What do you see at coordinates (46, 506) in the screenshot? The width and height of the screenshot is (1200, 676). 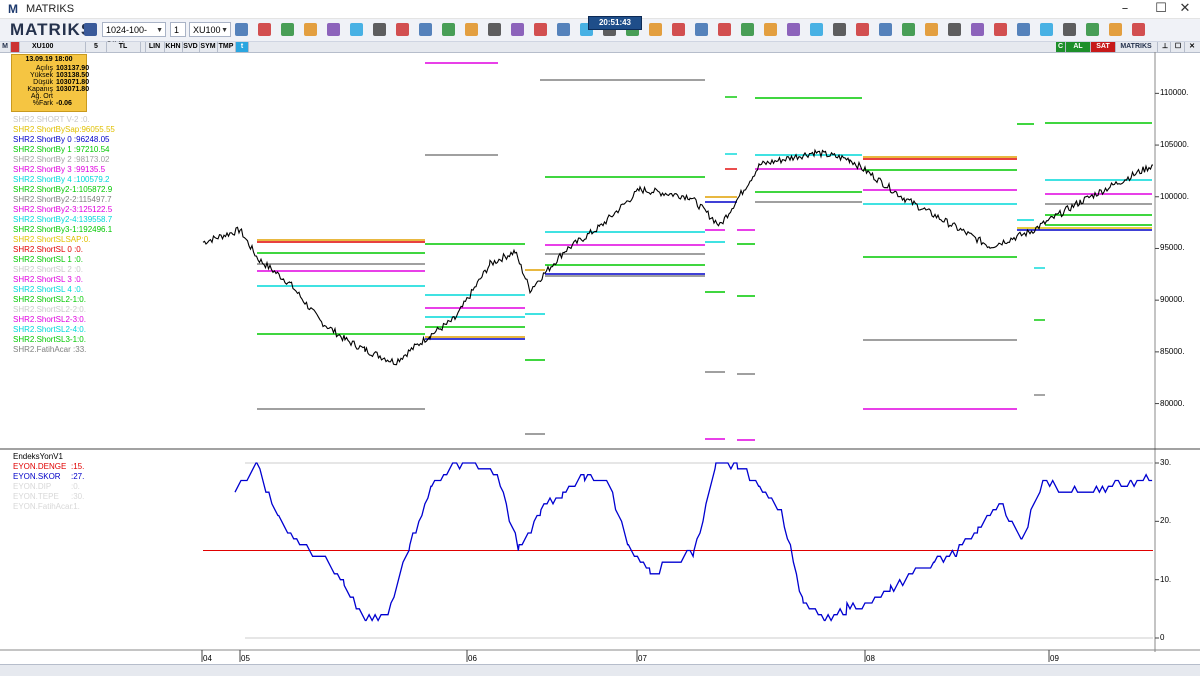 I see `indicator-legend-item: EYON.FatihAcar:1.` at bounding box center [46, 506].